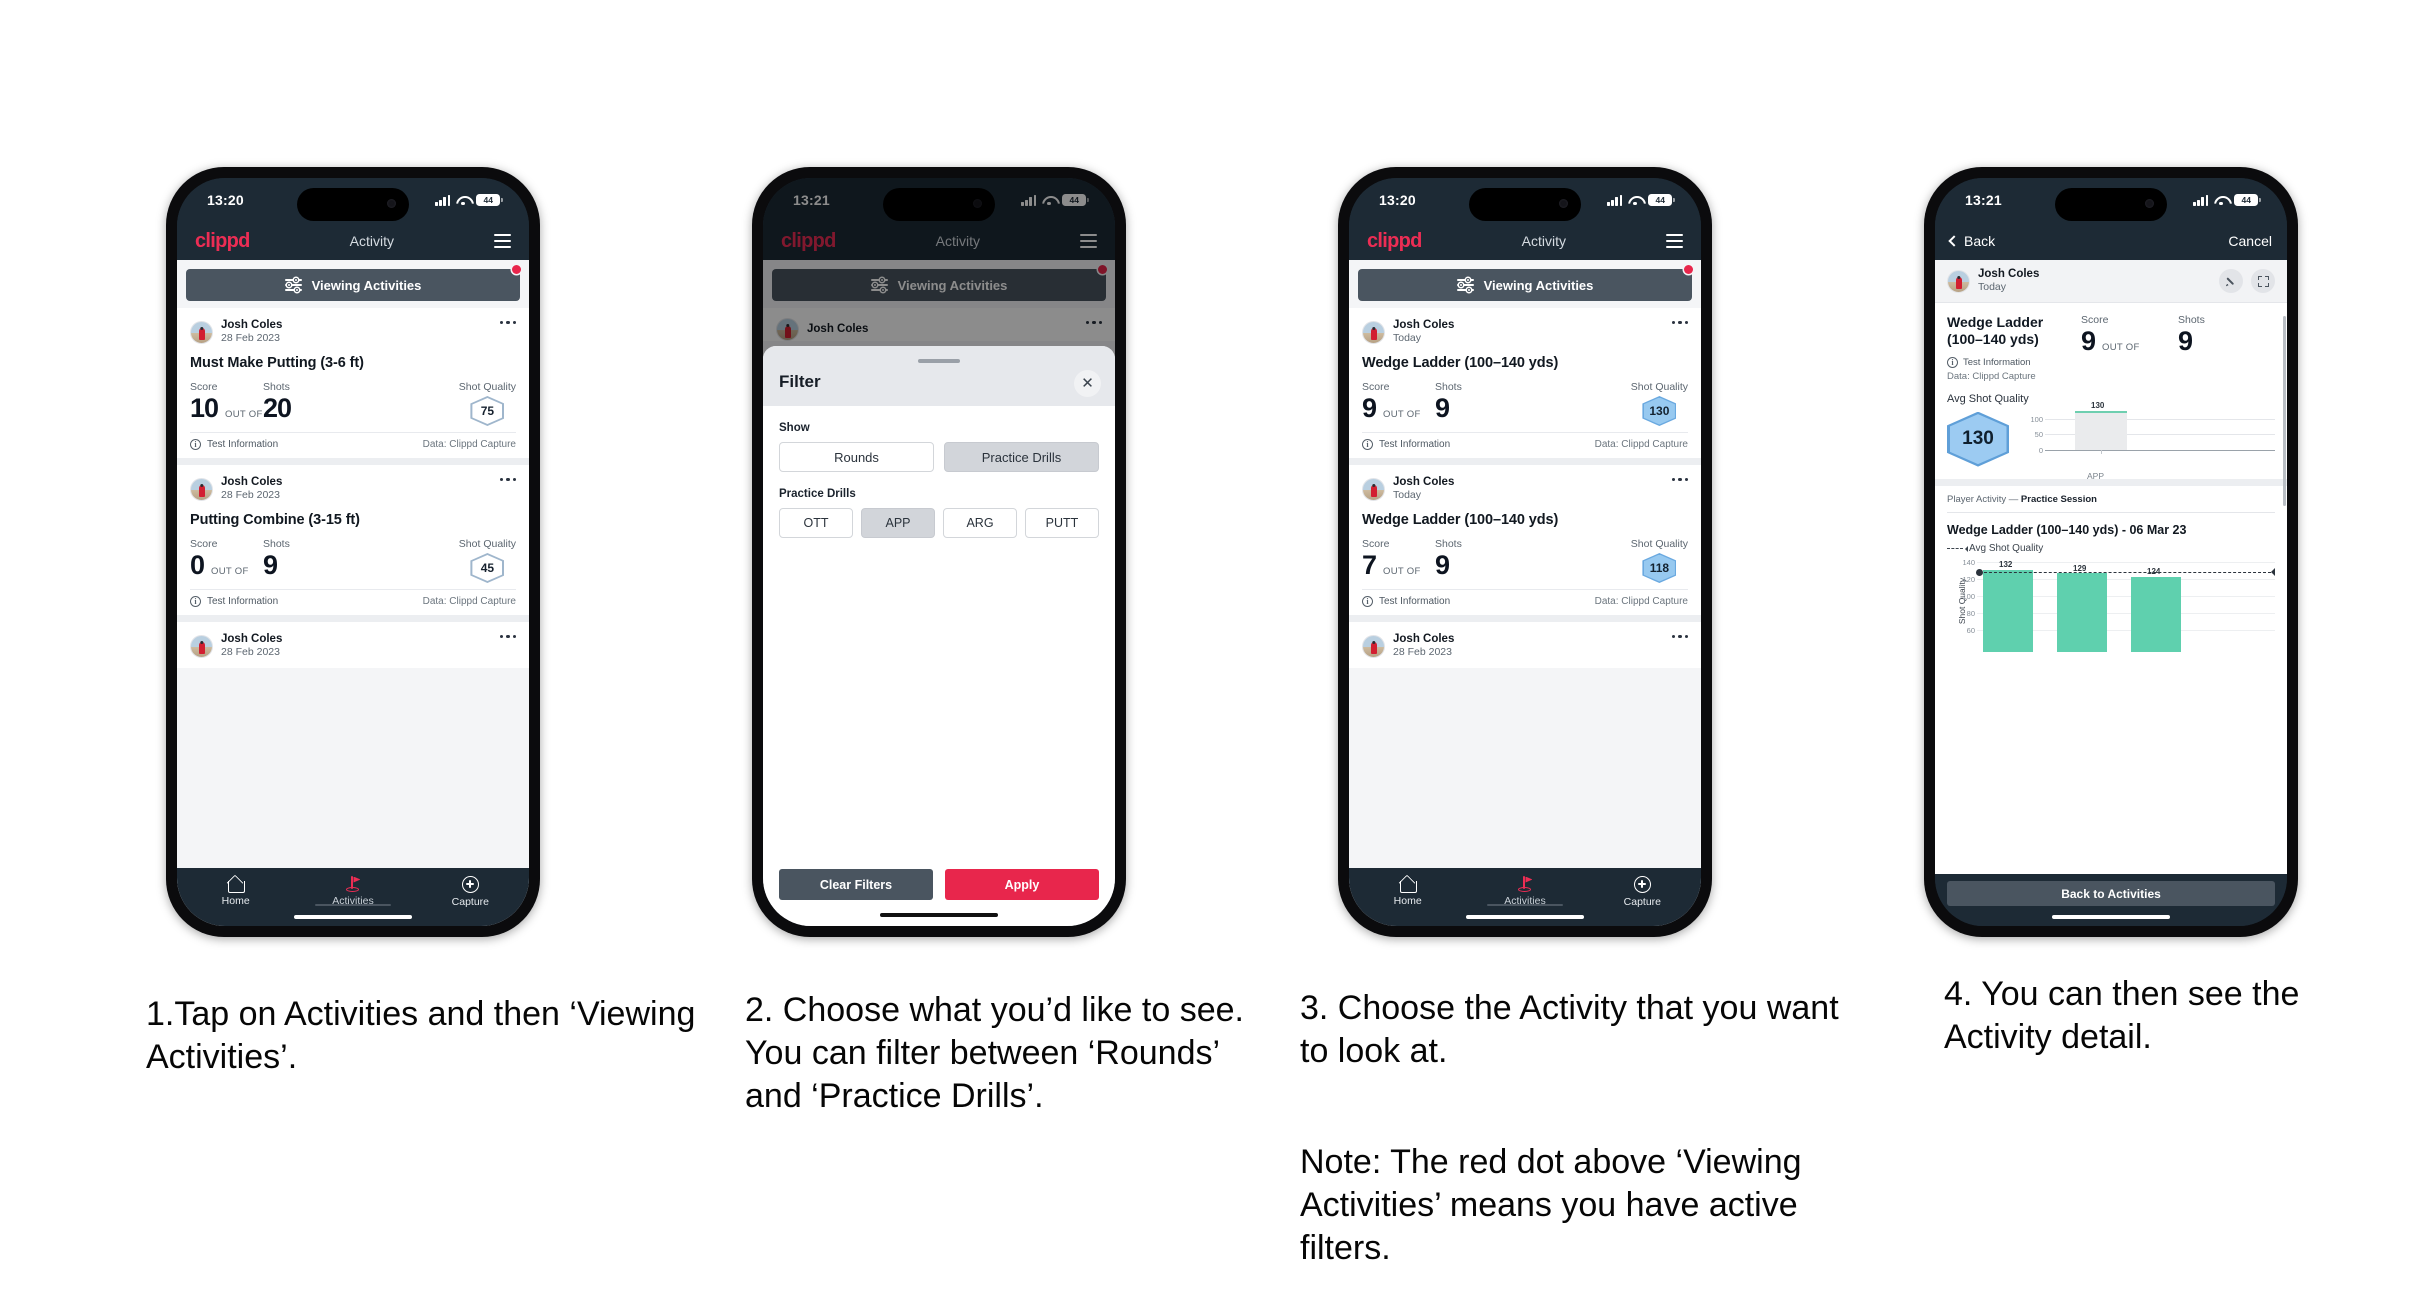  What do you see at coordinates (856, 884) in the screenshot?
I see `clear-filters-button: Clear Filters` at bounding box center [856, 884].